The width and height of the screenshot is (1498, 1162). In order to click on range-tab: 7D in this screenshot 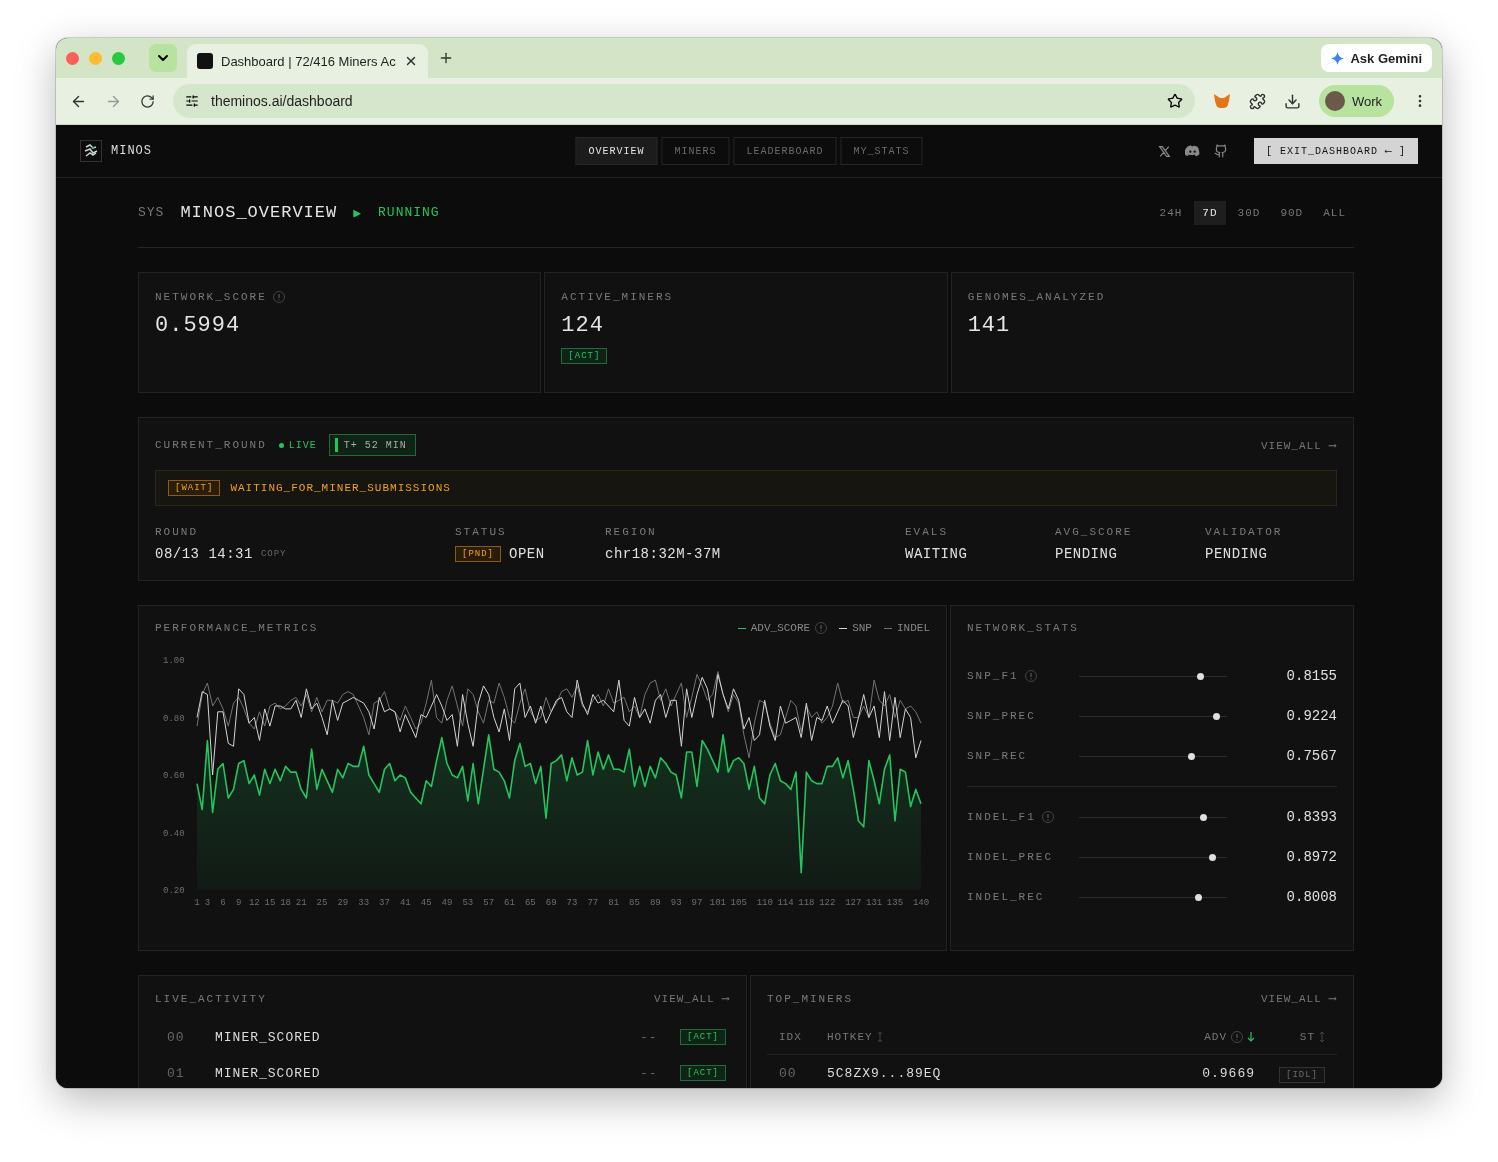, I will do `click(1210, 212)`.